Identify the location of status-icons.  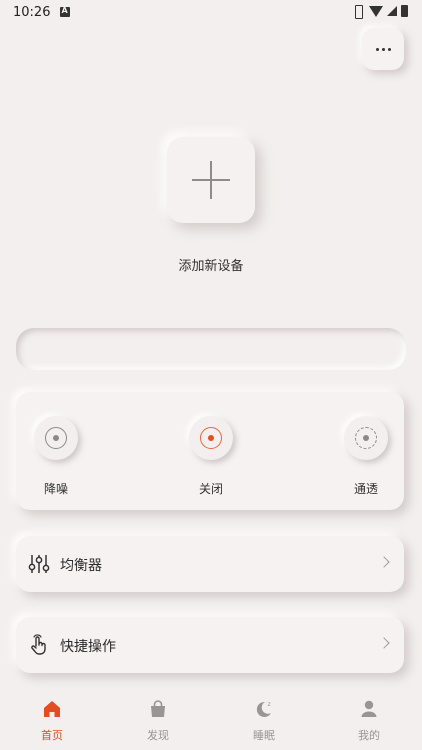
(379, 12).